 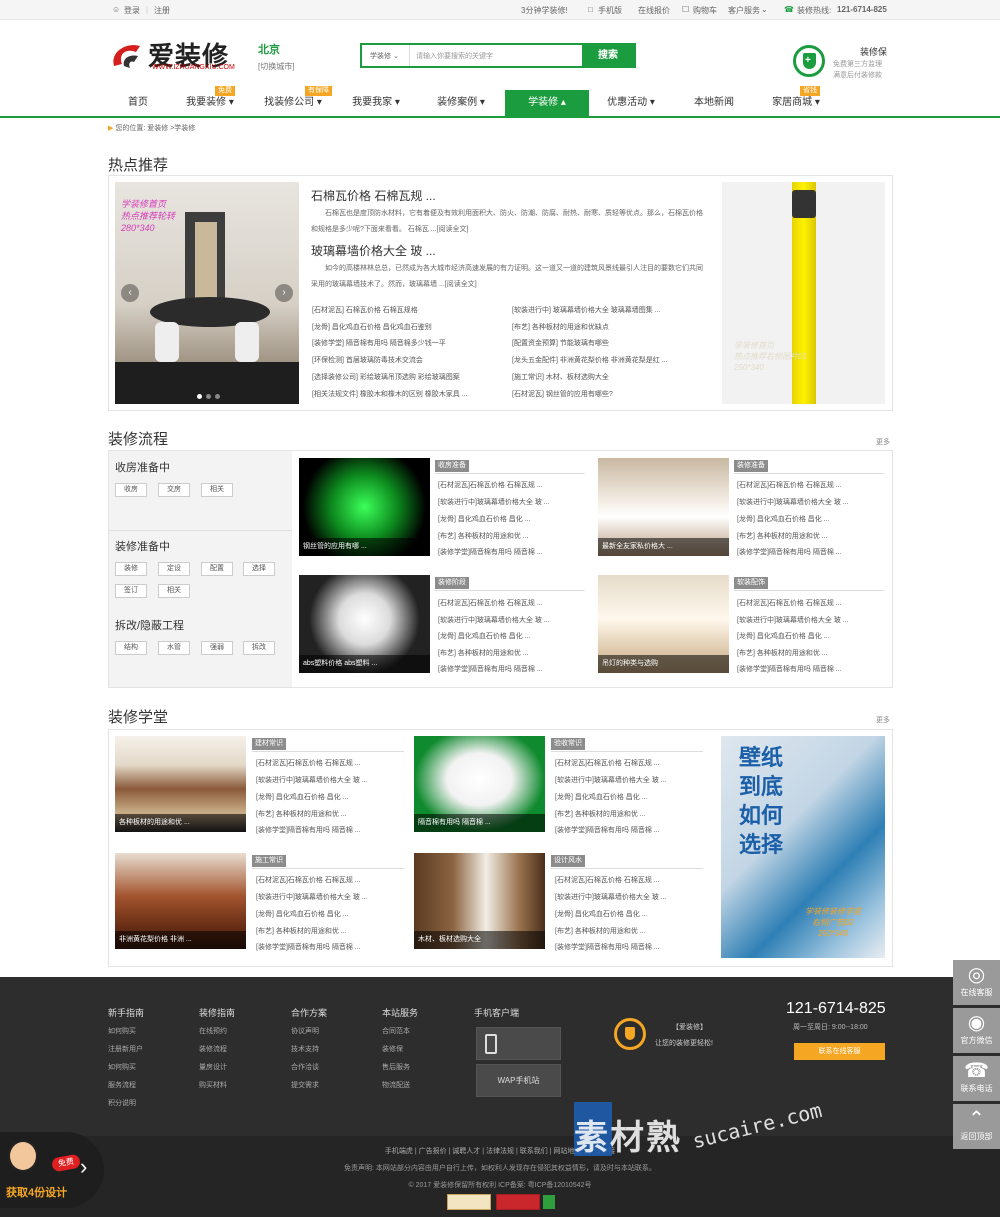 I want to click on process-tag: 结构, so click(x=131, y=648).